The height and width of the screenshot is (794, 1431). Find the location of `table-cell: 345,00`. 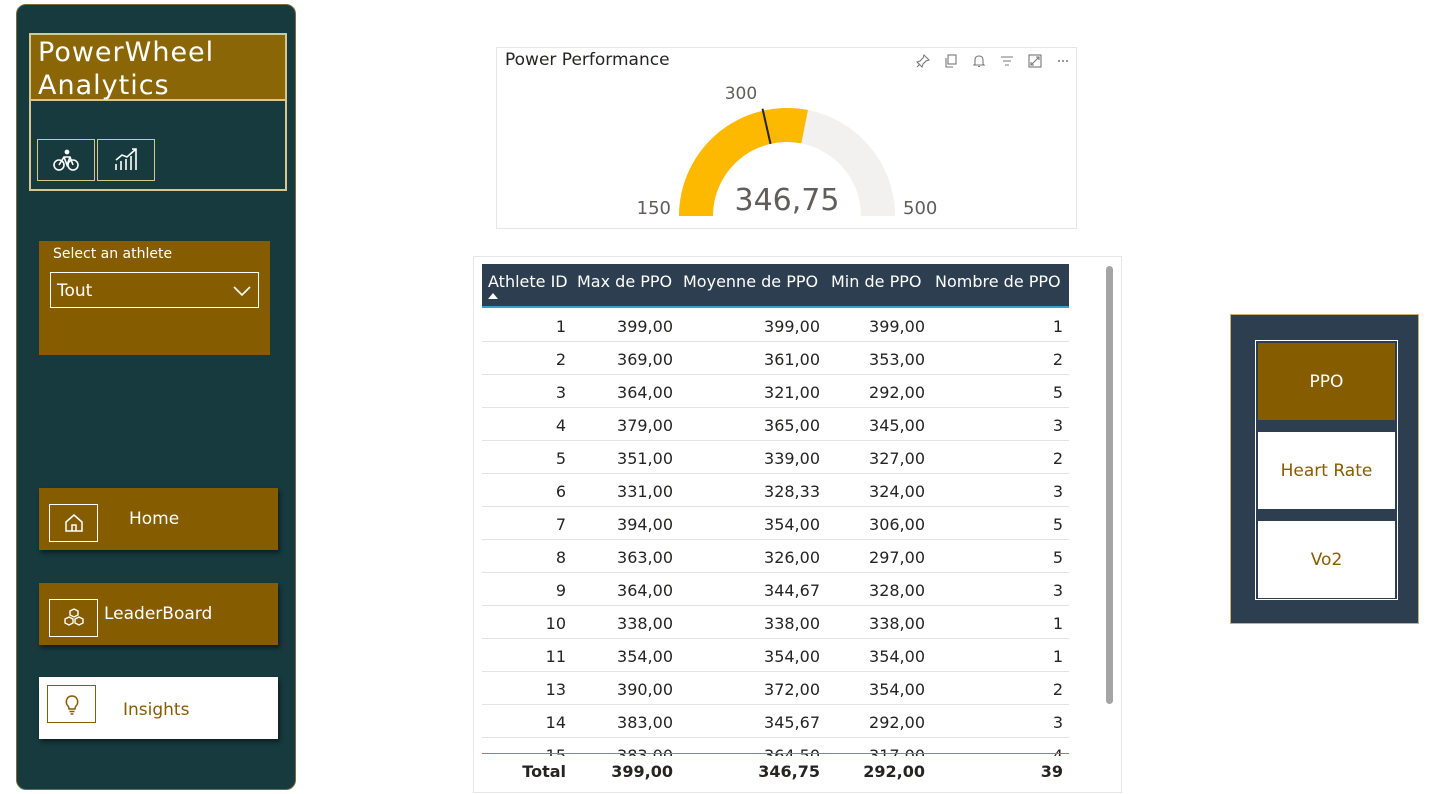

table-cell: 345,00 is located at coordinates (897, 425).